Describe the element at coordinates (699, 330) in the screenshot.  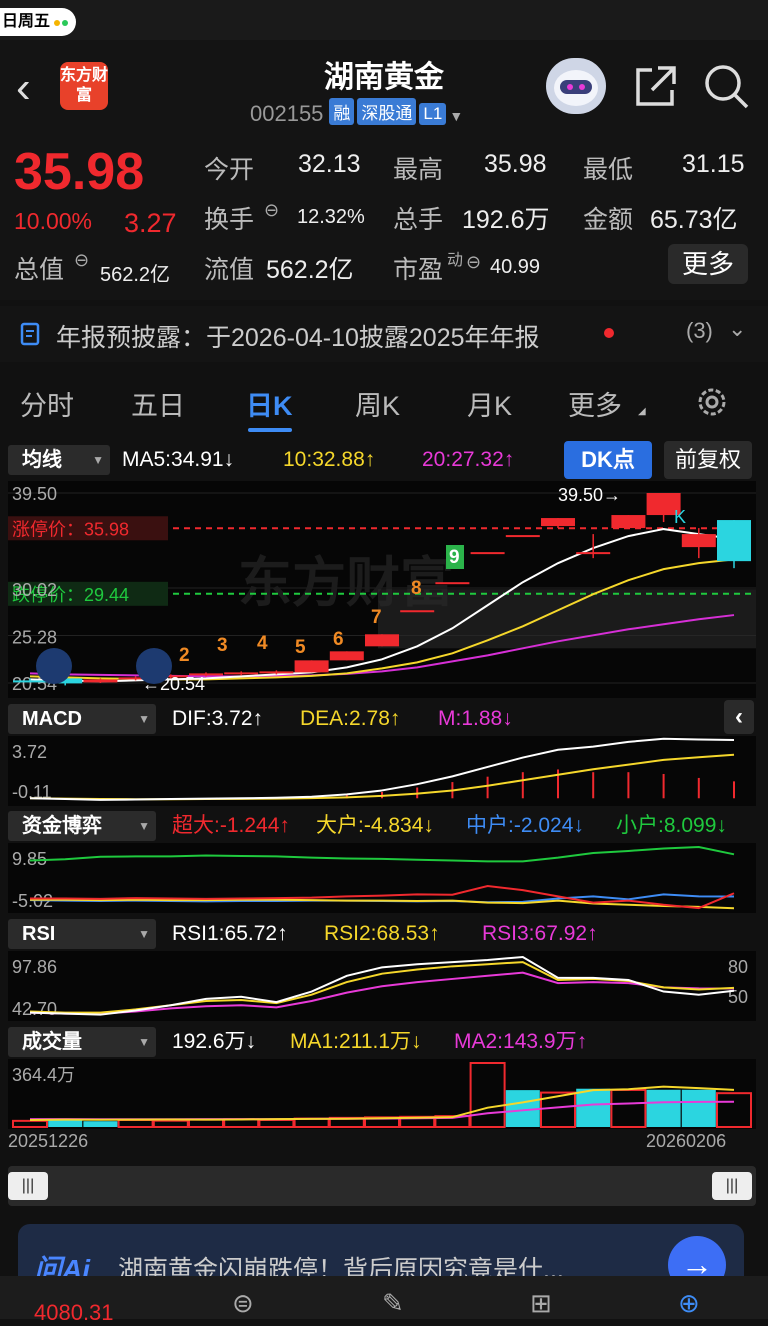
I see `notice-count: (3)` at that location.